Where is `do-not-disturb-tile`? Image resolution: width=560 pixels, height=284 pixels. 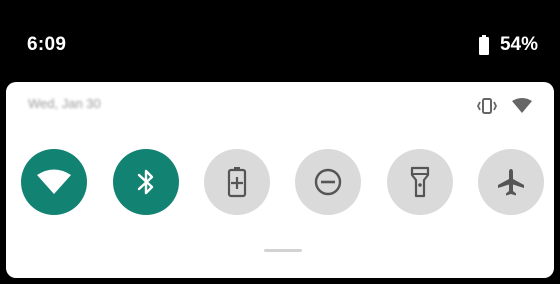
do-not-disturb-tile is located at coordinates (328, 182).